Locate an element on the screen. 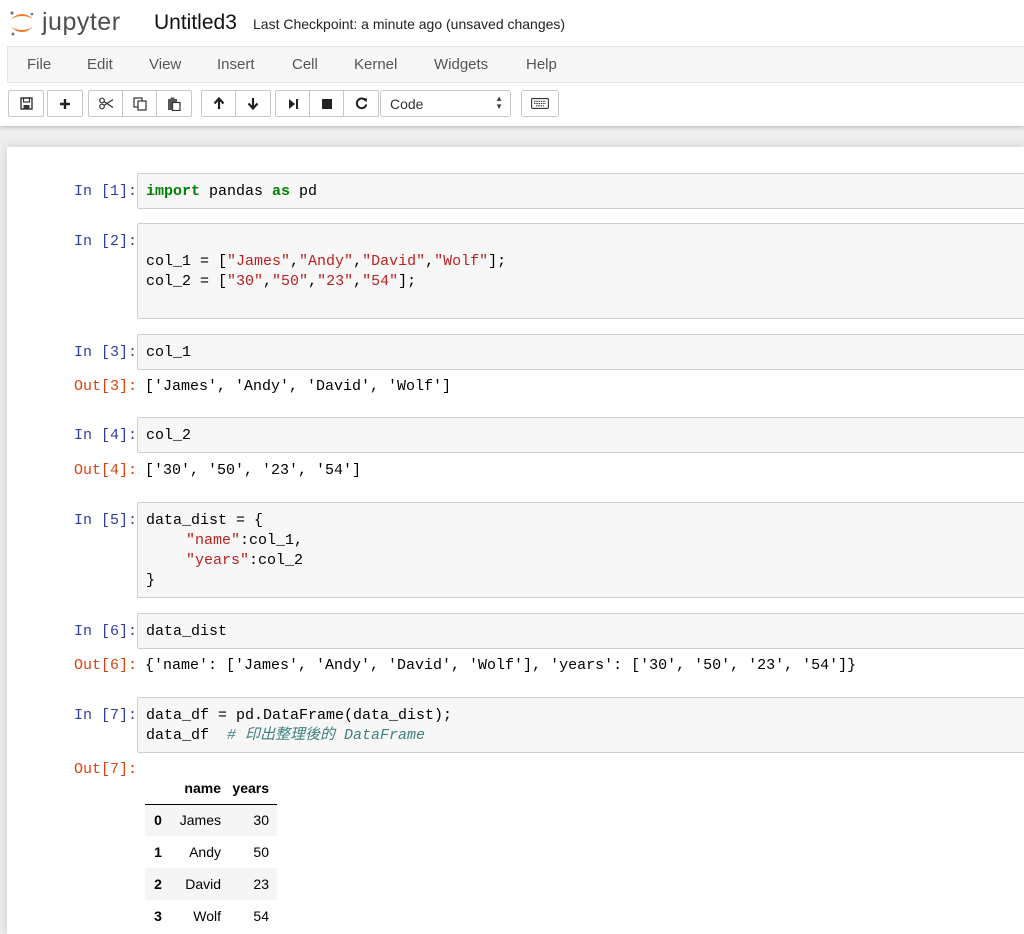  code-cell-1: import pandas as pd is located at coordinates (580, 191).